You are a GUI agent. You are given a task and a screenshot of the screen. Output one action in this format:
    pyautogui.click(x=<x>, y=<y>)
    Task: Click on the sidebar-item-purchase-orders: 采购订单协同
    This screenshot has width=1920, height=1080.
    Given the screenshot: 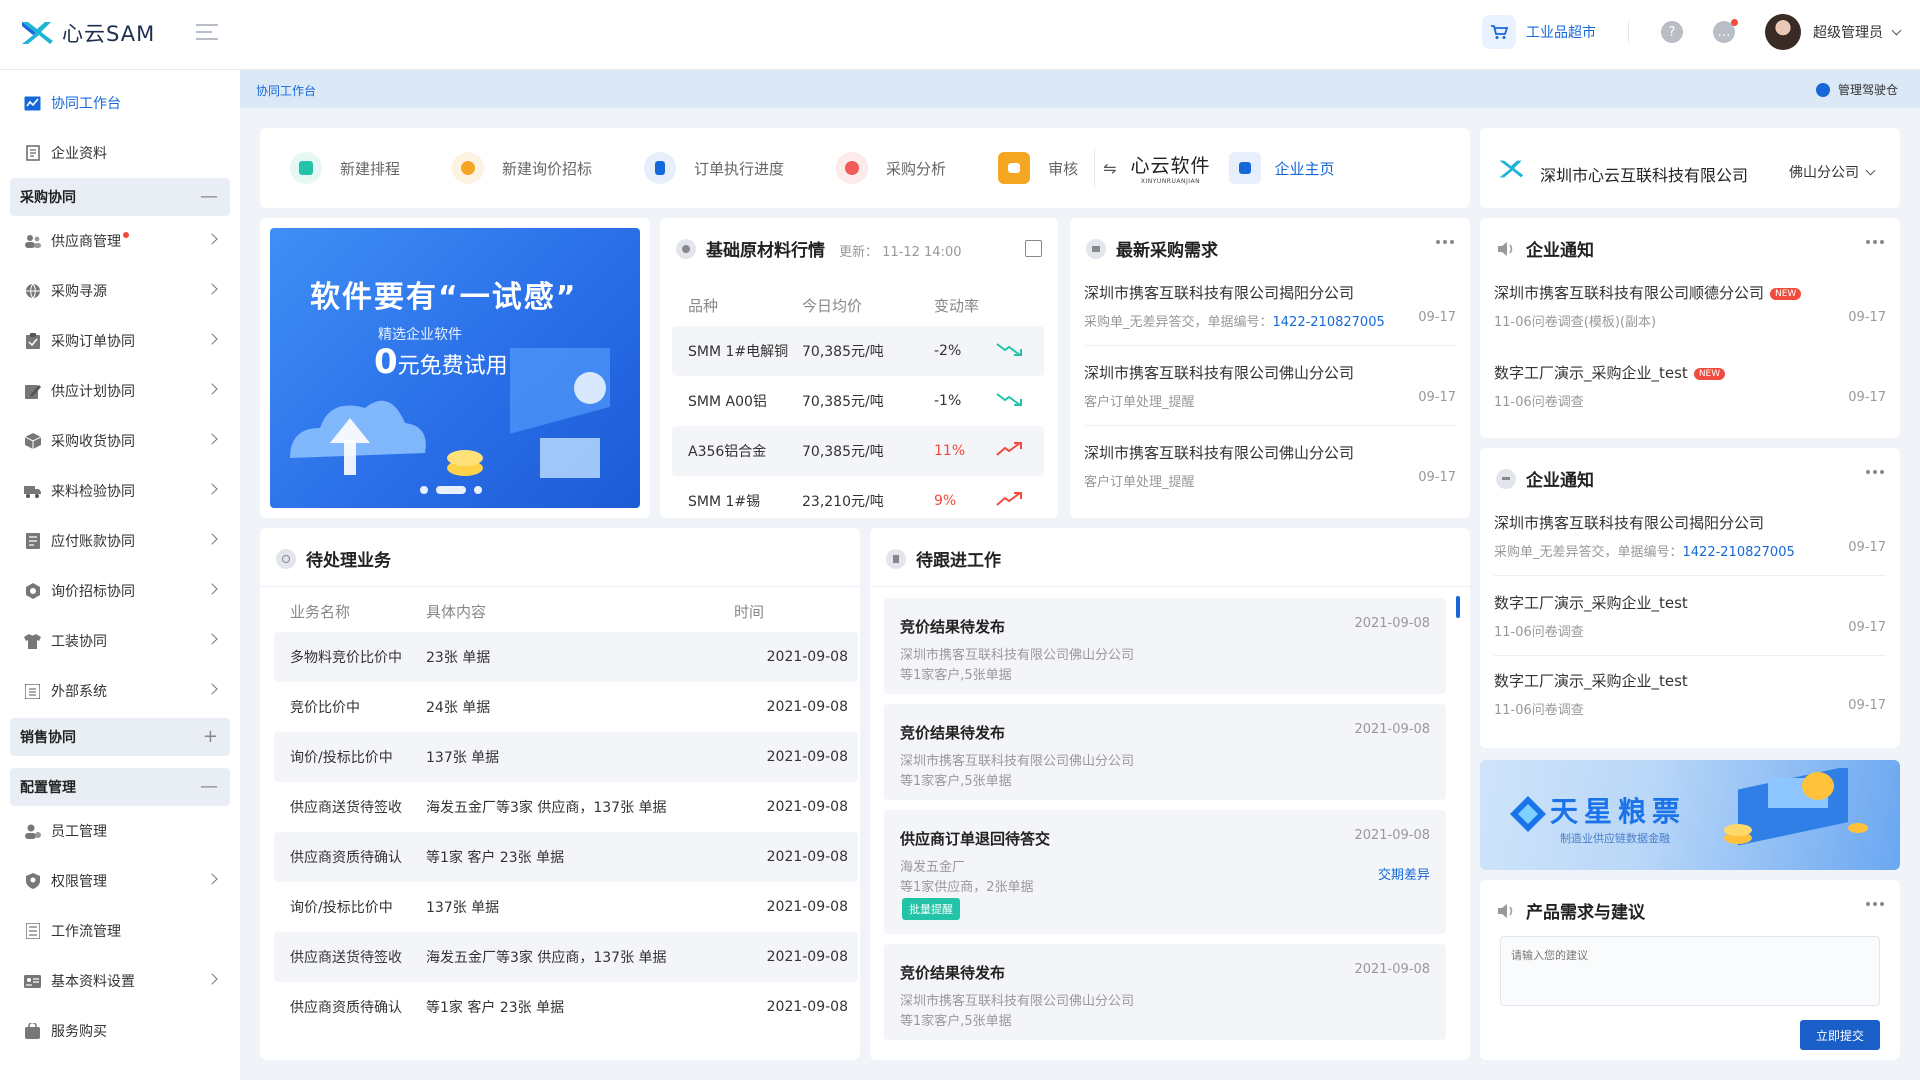 What is the action you would take?
    pyautogui.click(x=120, y=341)
    